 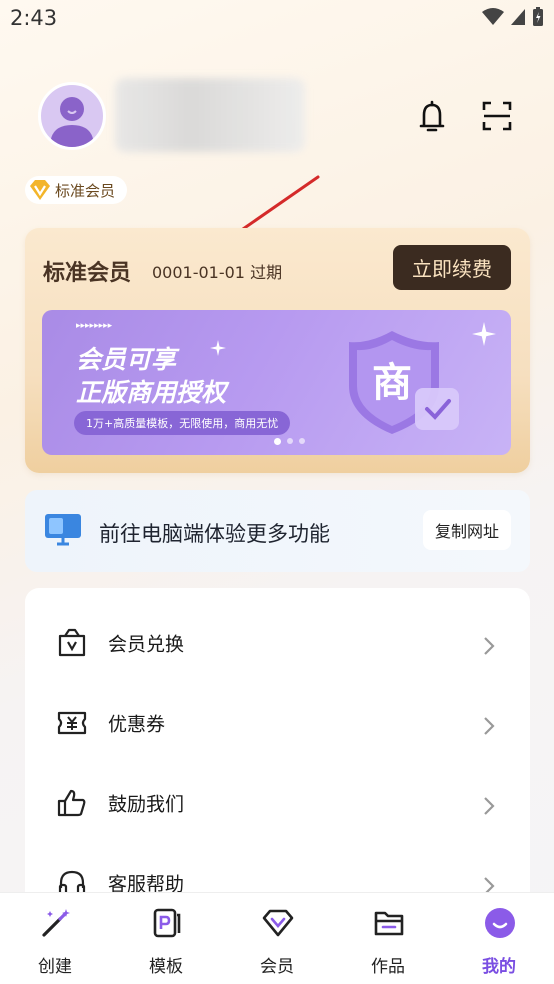 I want to click on menu-item-label: 优惠券, so click(x=137, y=724).